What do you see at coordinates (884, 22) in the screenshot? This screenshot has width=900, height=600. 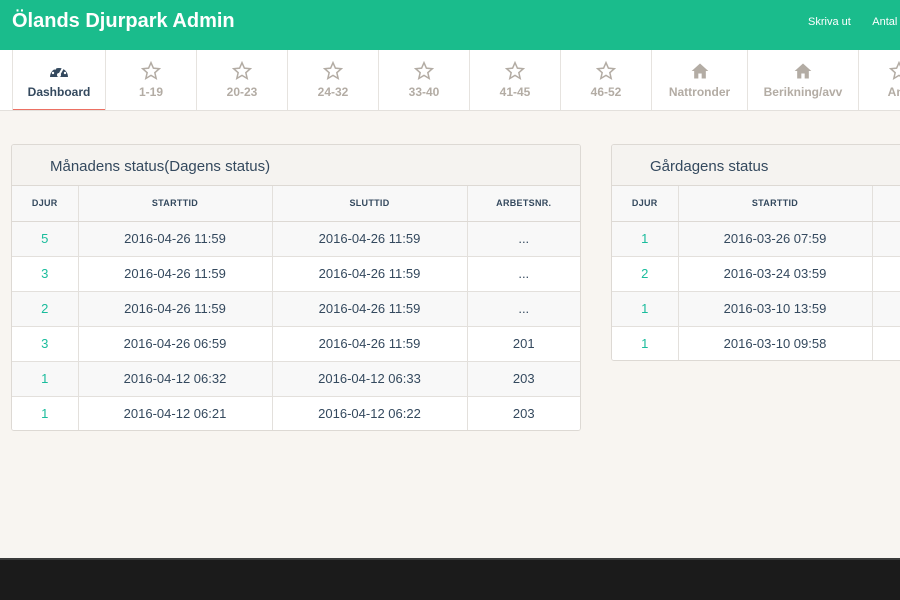 I see `antal-link: Antal` at bounding box center [884, 22].